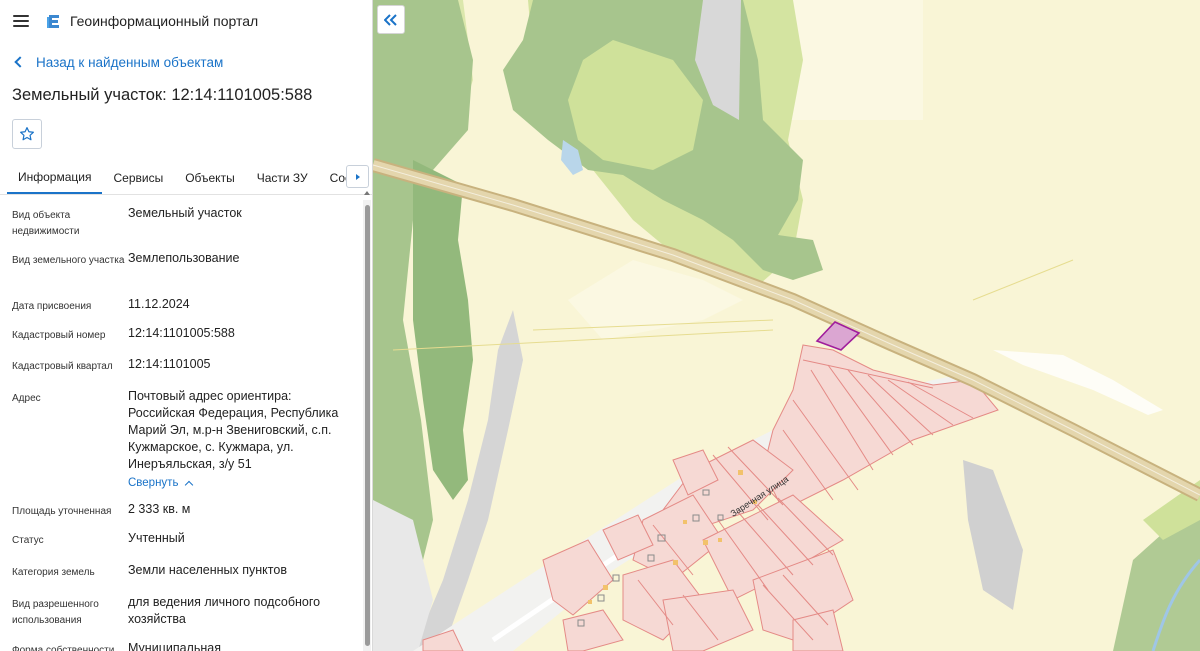 The image size is (1200, 651). I want to click on portal-logo-icon, so click(53, 21).